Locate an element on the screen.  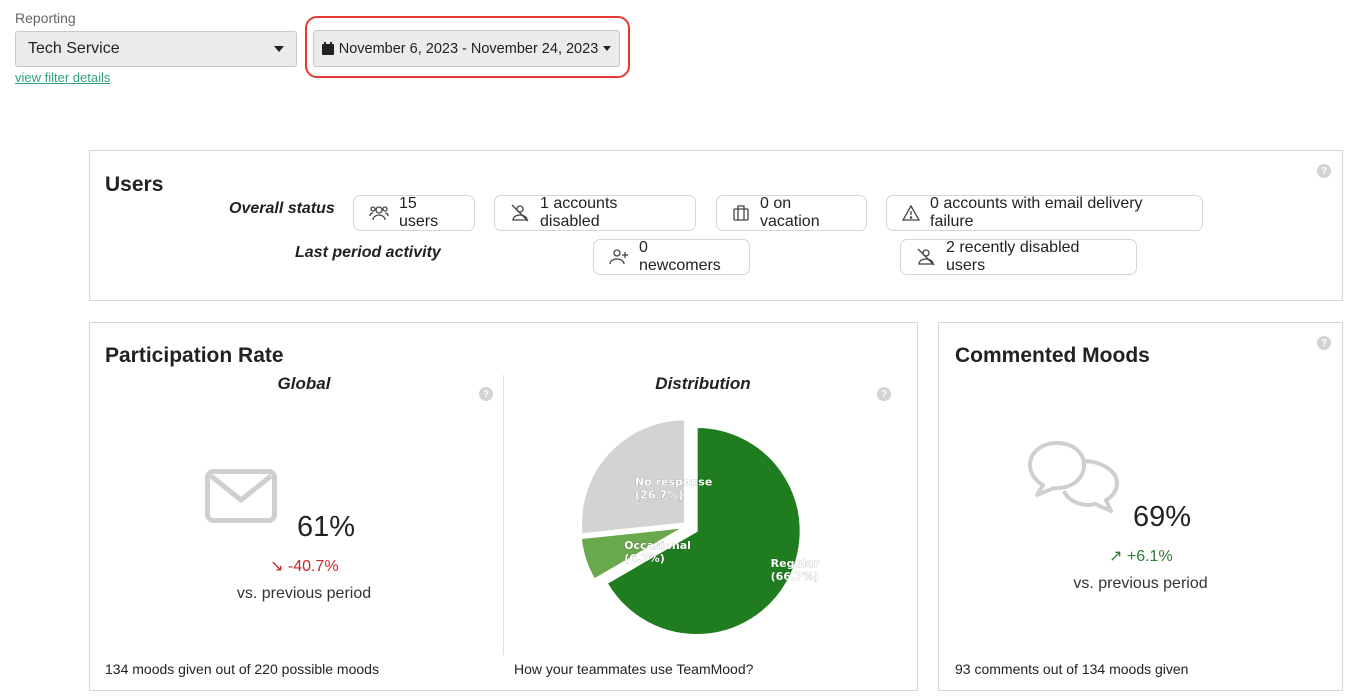
accounts-disabled-badge: 1 accounts disabled is located at coordinates (595, 213).